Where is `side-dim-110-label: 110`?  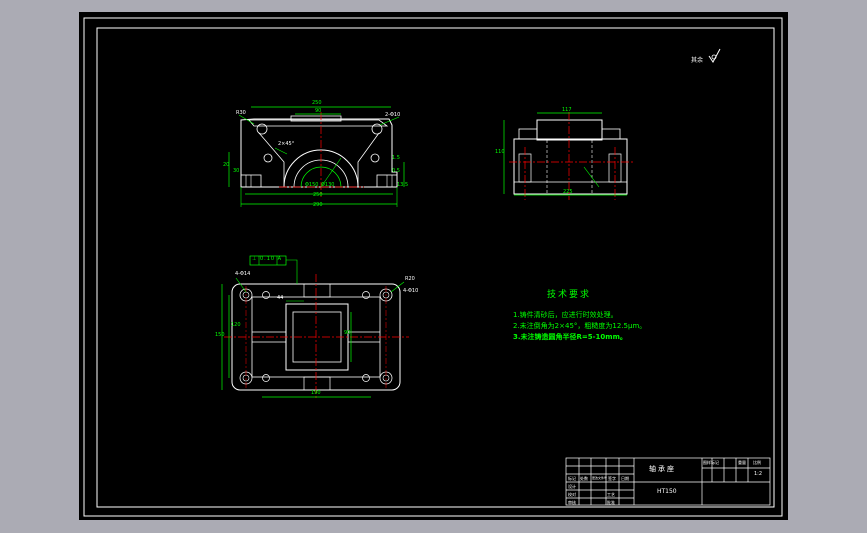
side-dim-110-label: 110 is located at coordinates (500, 152).